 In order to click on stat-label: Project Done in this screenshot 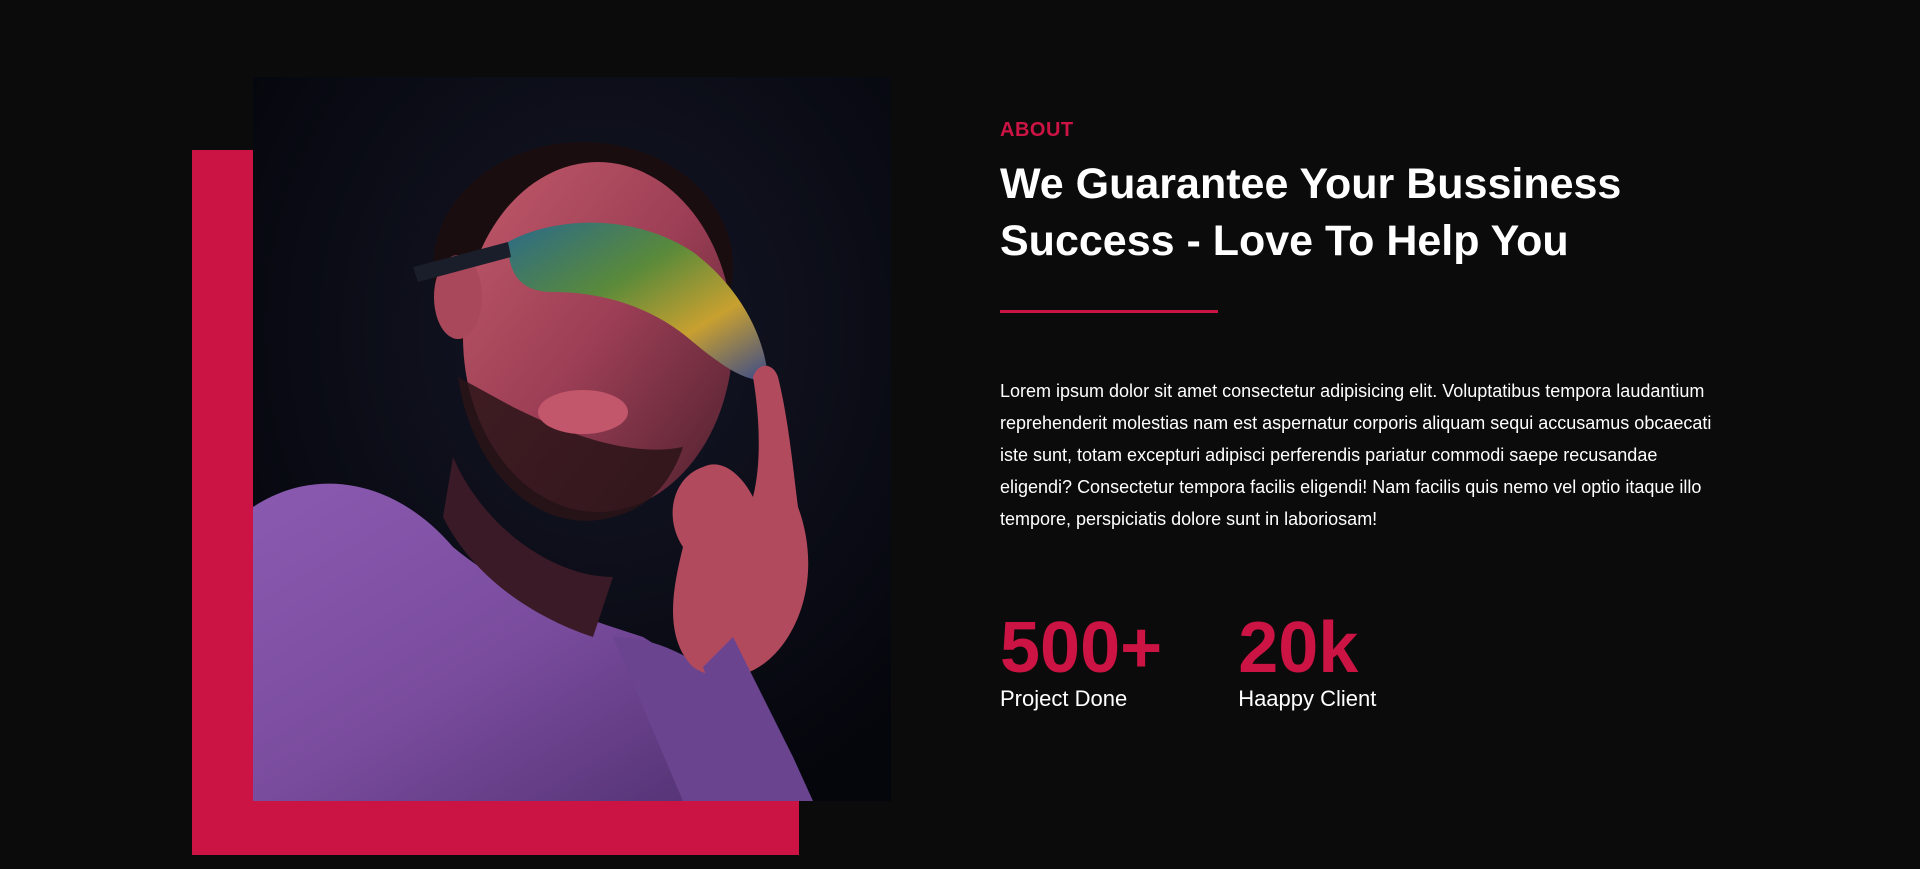, I will do `click(1064, 698)`.